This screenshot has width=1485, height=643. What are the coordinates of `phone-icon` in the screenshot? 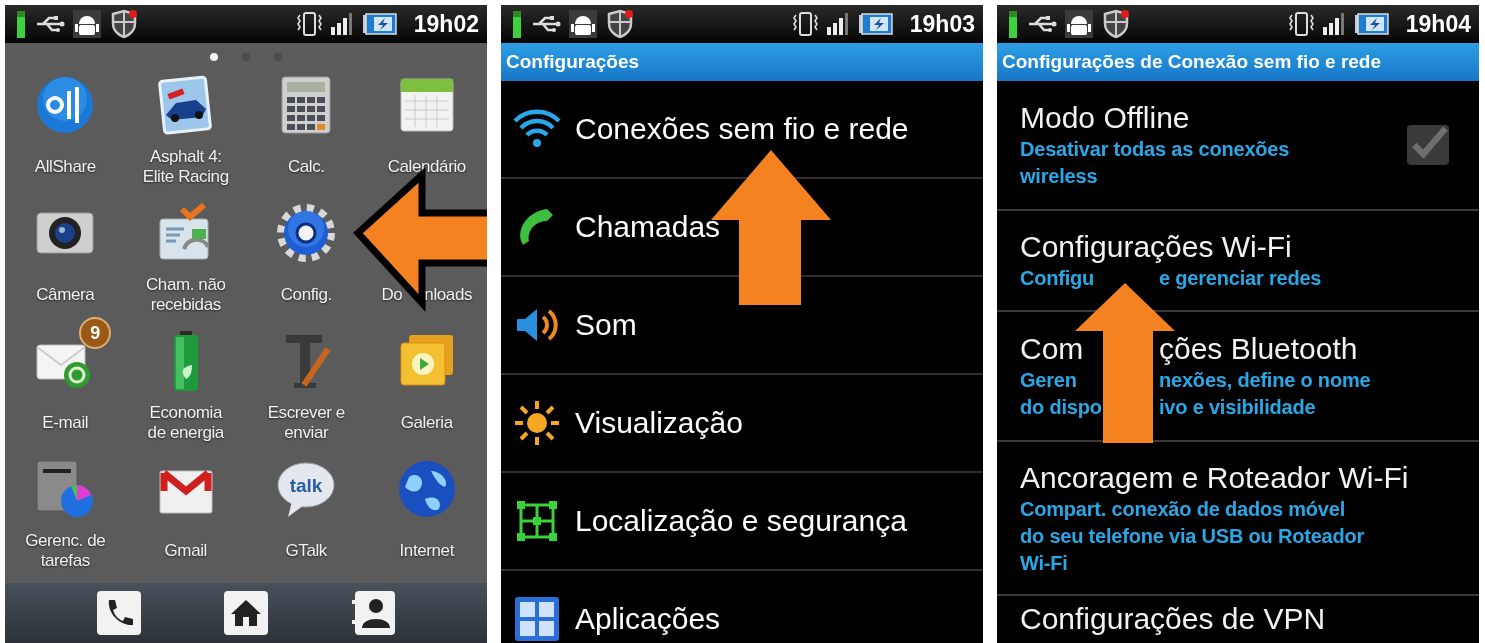 It's located at (118, 613).